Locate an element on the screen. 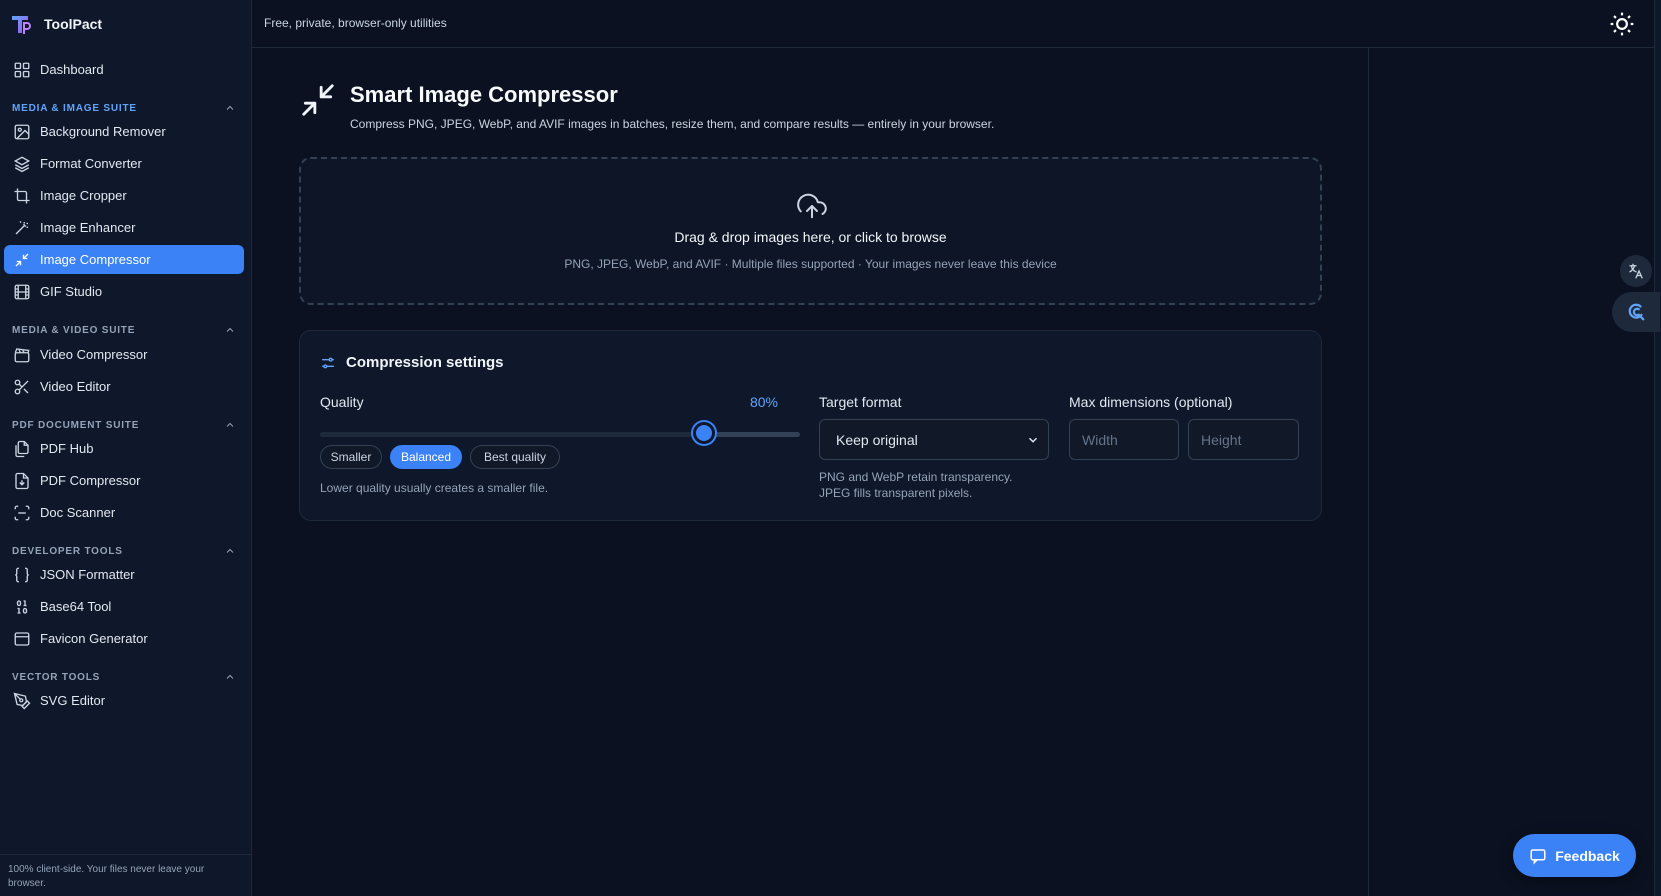  max-dimensions-label: Max dimensions (optional) is located at coordinates (1151, 402).